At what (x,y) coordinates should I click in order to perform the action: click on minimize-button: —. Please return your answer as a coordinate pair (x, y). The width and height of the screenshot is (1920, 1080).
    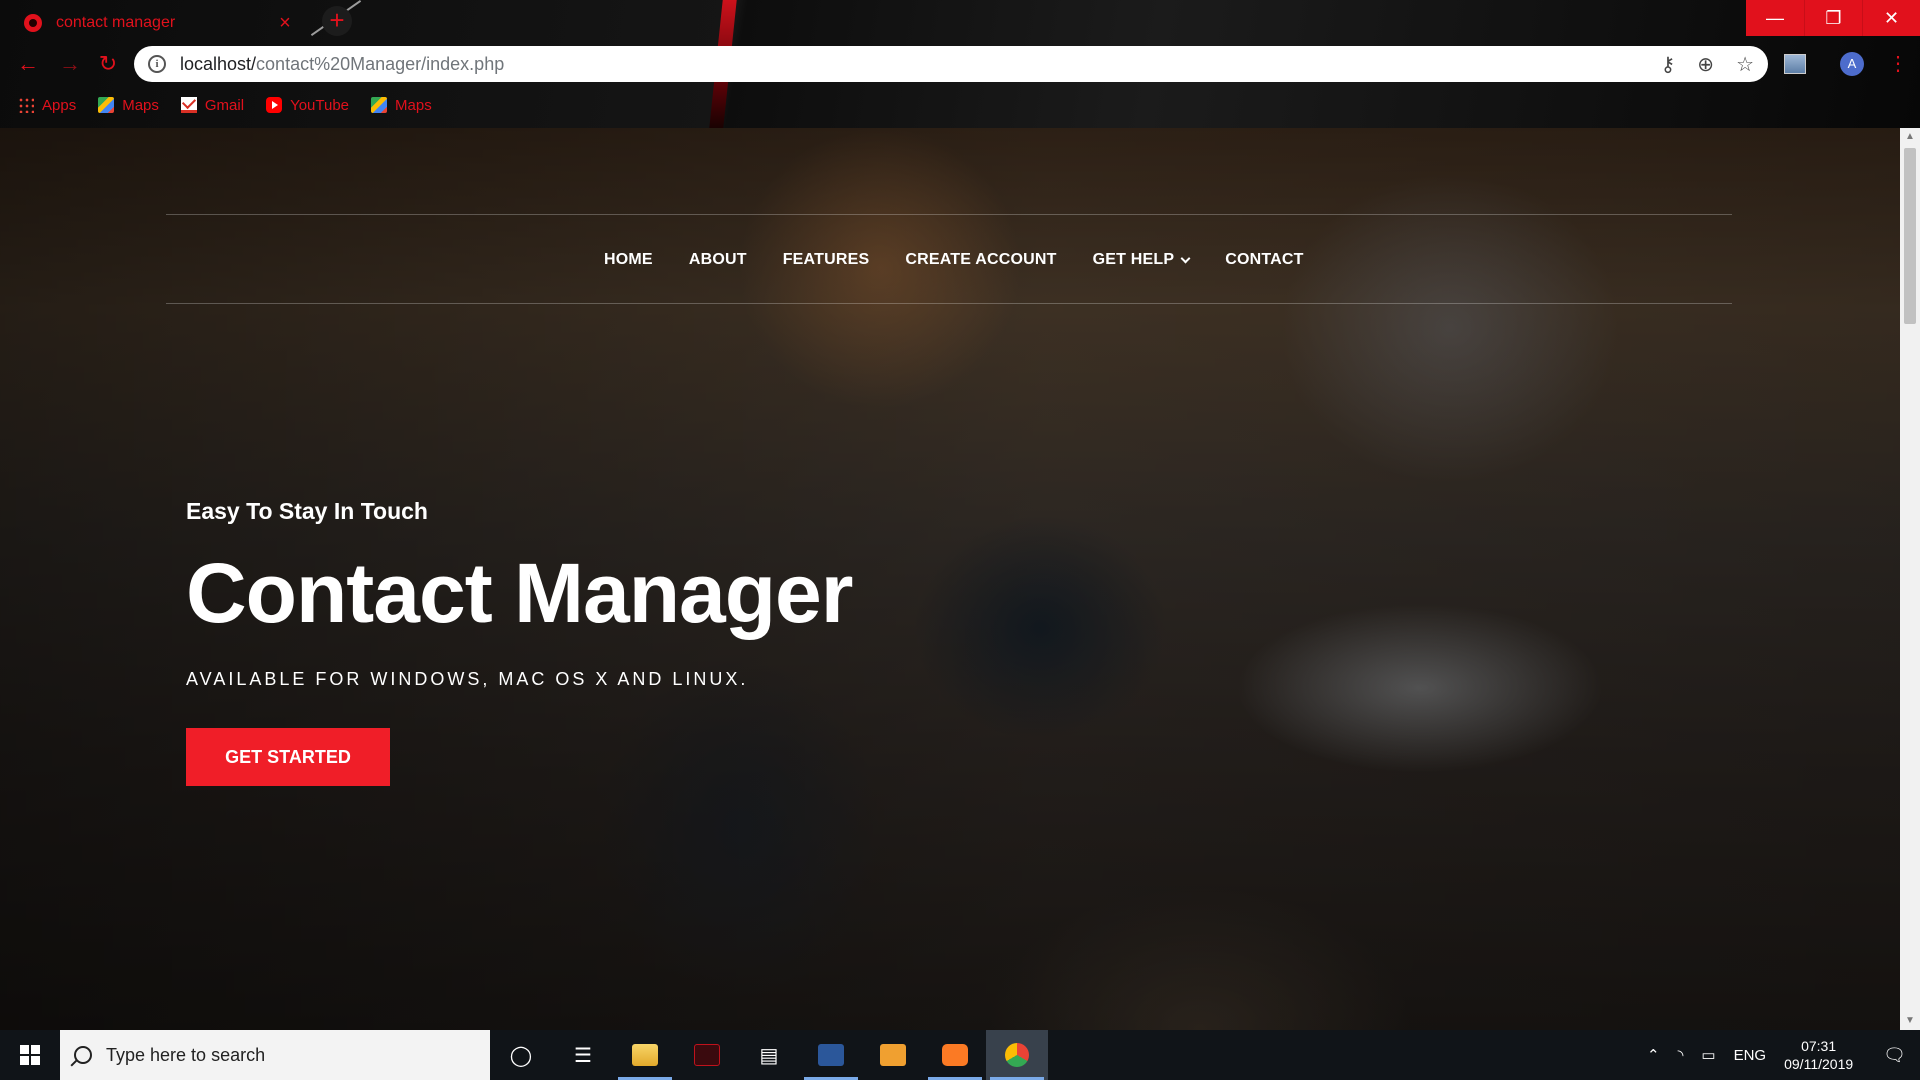
    Looking at the image, I should click on (1775, 18).